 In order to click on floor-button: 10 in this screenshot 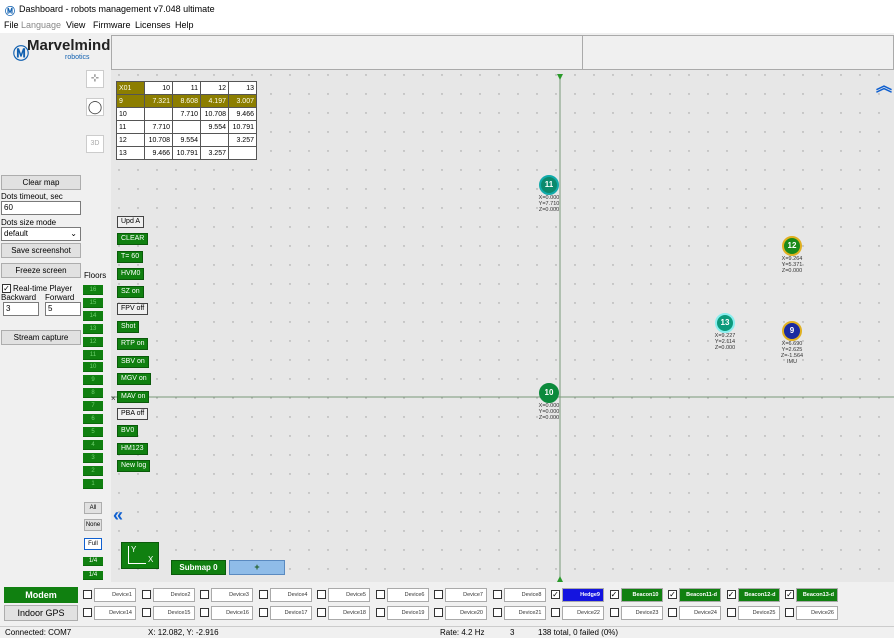, I will do `click(93, 367)`.